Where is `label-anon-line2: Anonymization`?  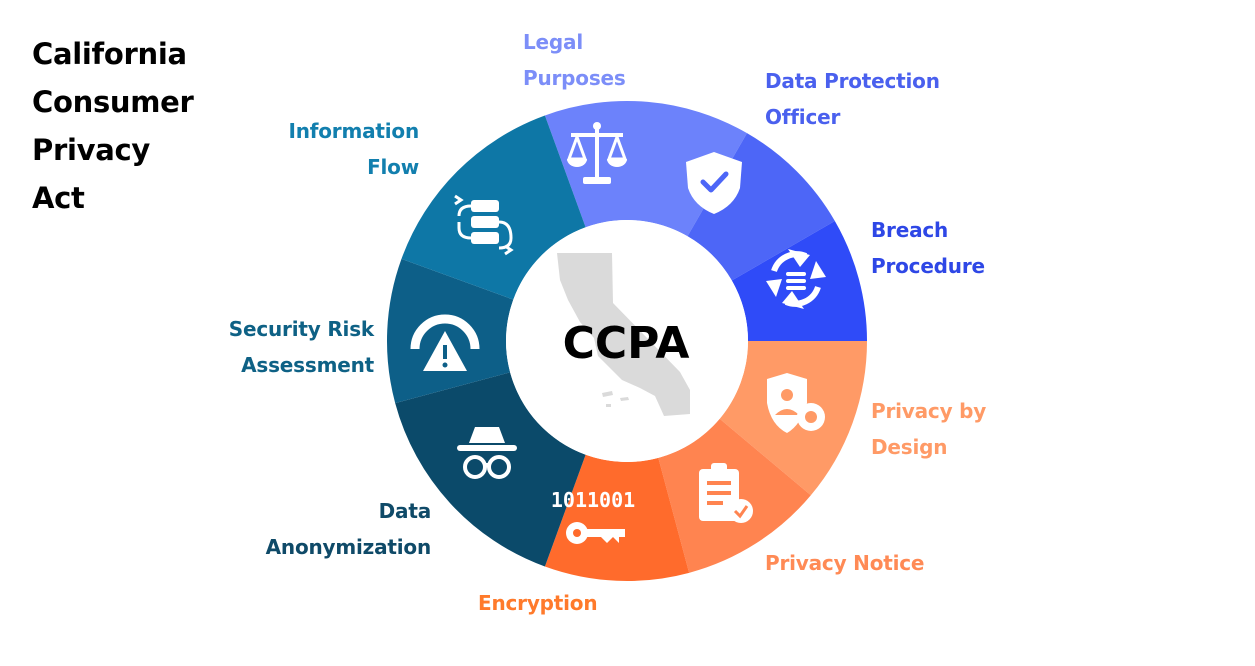
label-anon-line2: Anonymization is located at coordinates (348, 547).